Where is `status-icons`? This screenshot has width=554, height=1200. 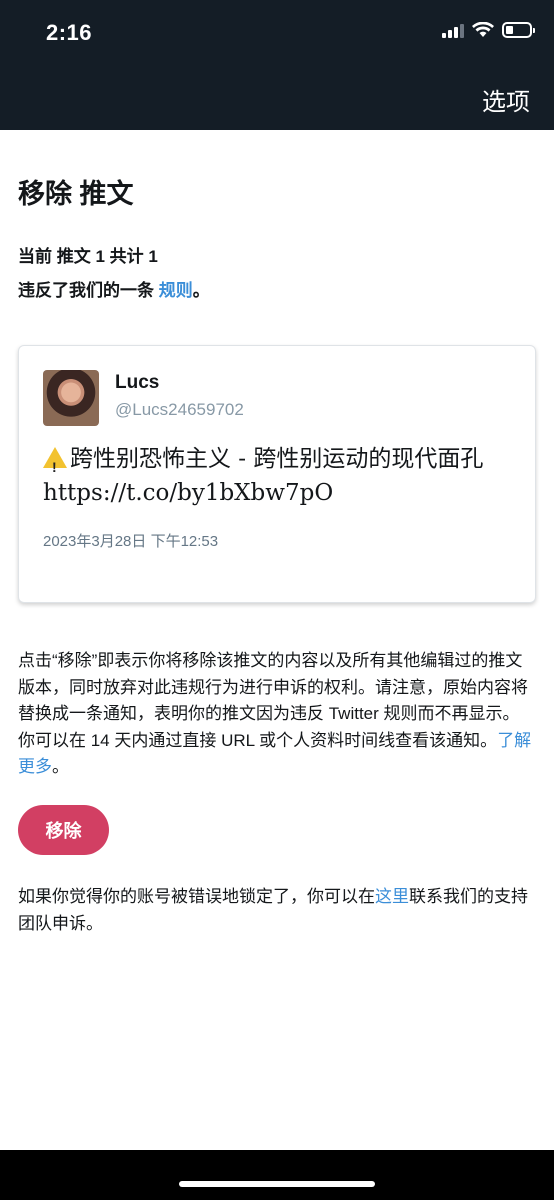 status-icons is located at coordinates (488, 30).